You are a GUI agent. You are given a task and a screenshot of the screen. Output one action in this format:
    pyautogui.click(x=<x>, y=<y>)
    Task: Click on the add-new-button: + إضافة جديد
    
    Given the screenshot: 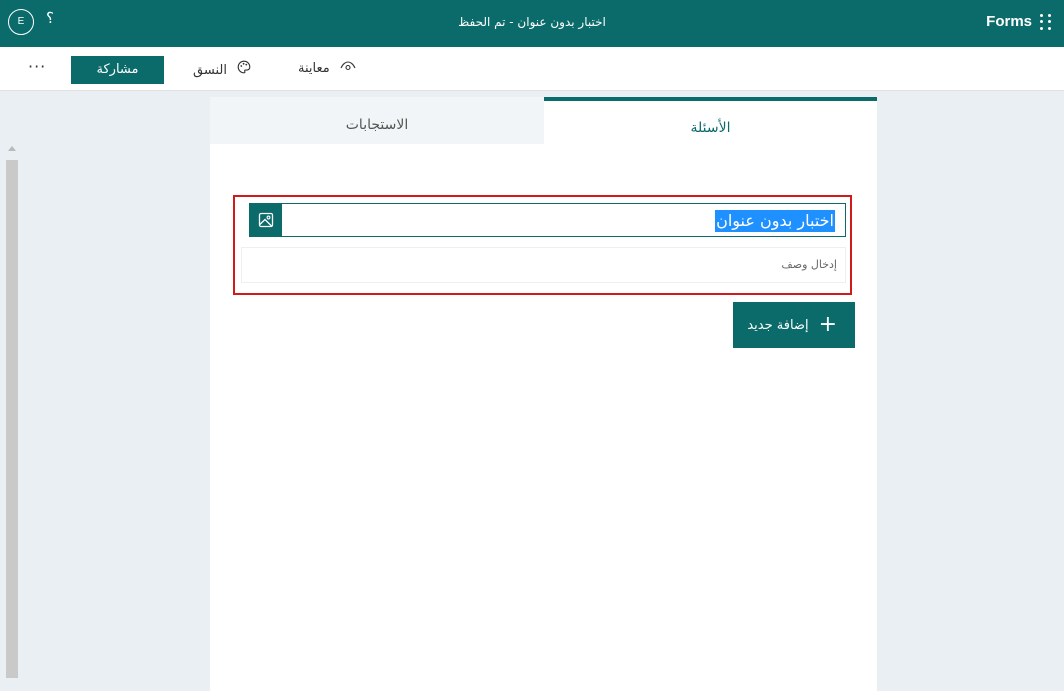 What is the action you would take?
    pyautogui.click(x=794, y=325)
    